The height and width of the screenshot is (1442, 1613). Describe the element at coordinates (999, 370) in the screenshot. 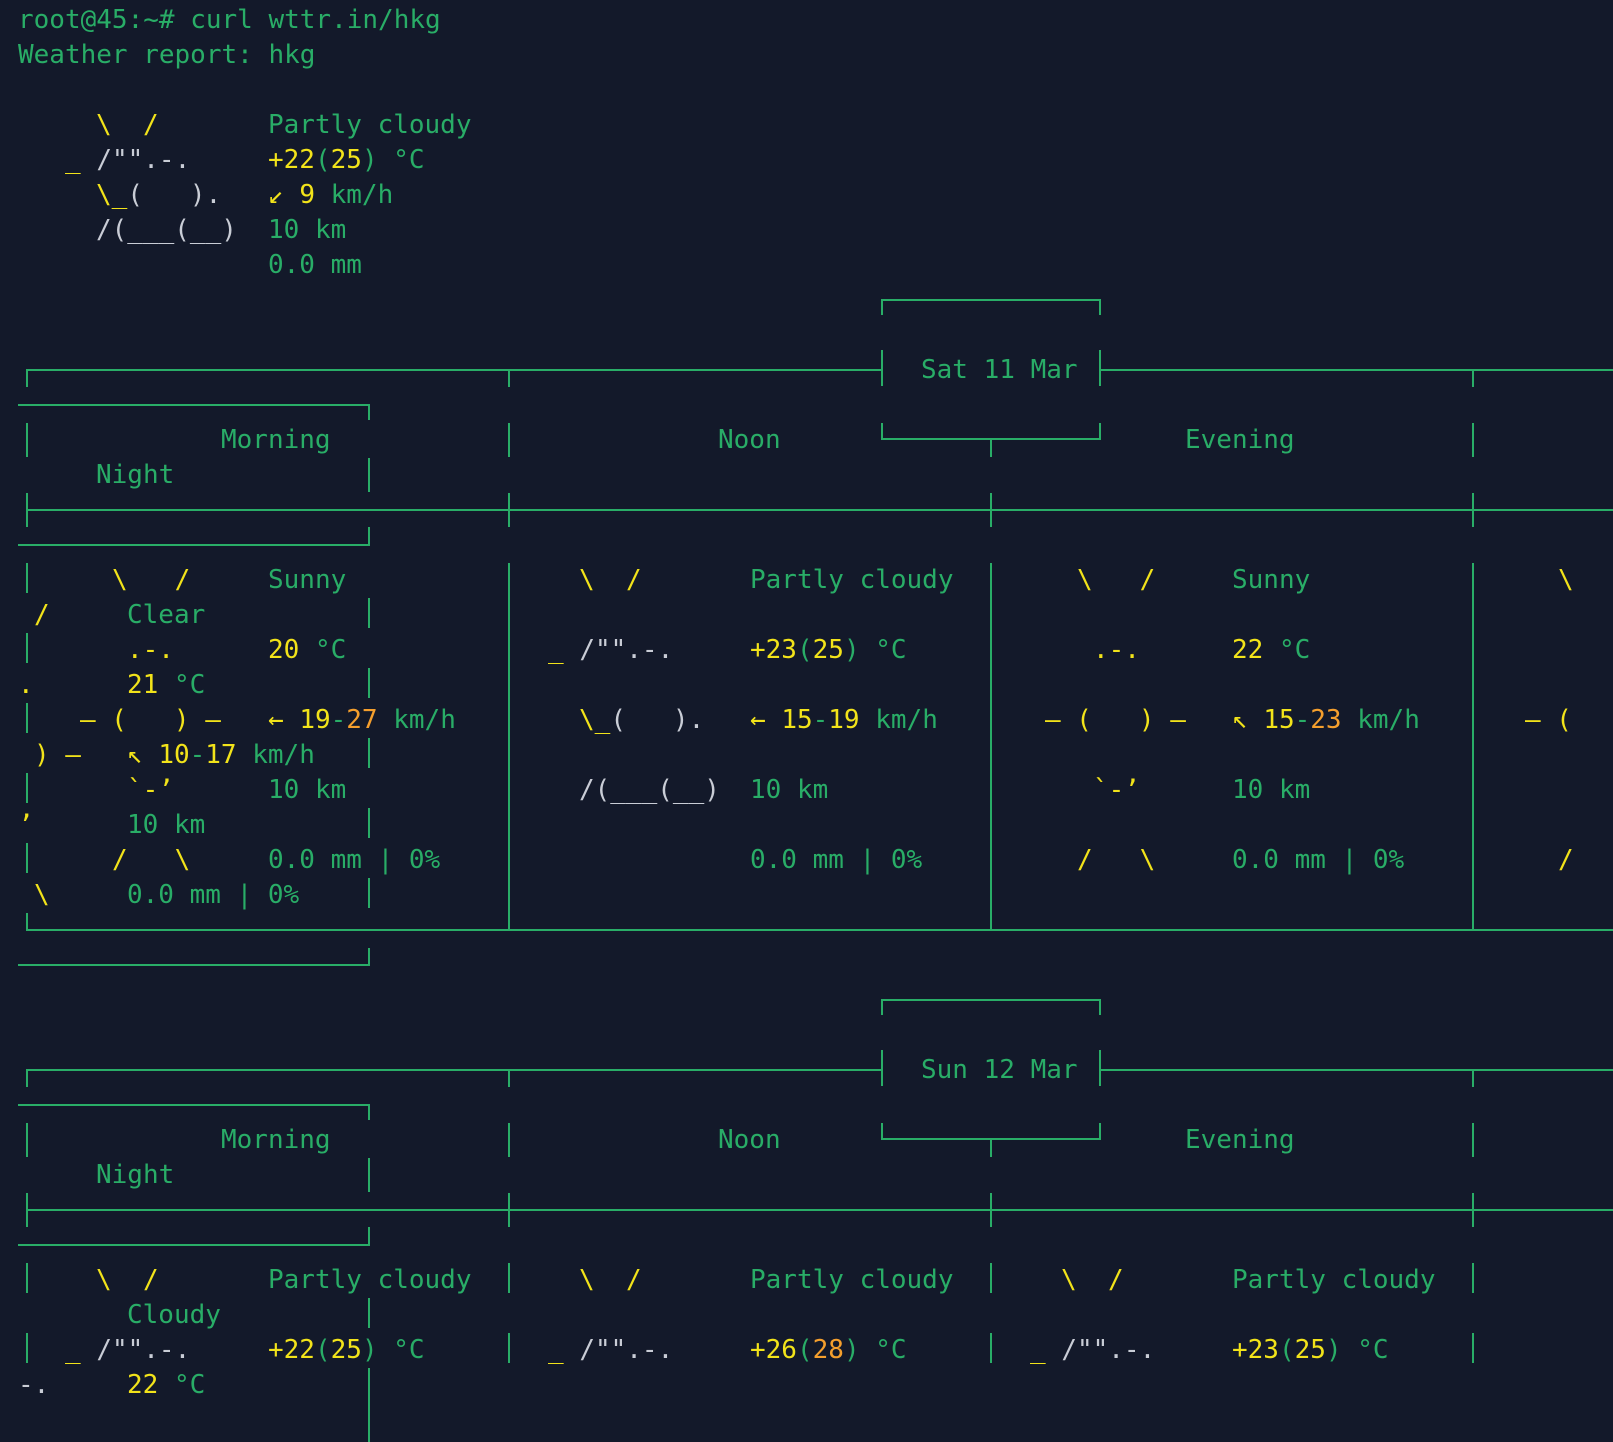

I see `day-date: Sat 11 Mar` at that location.